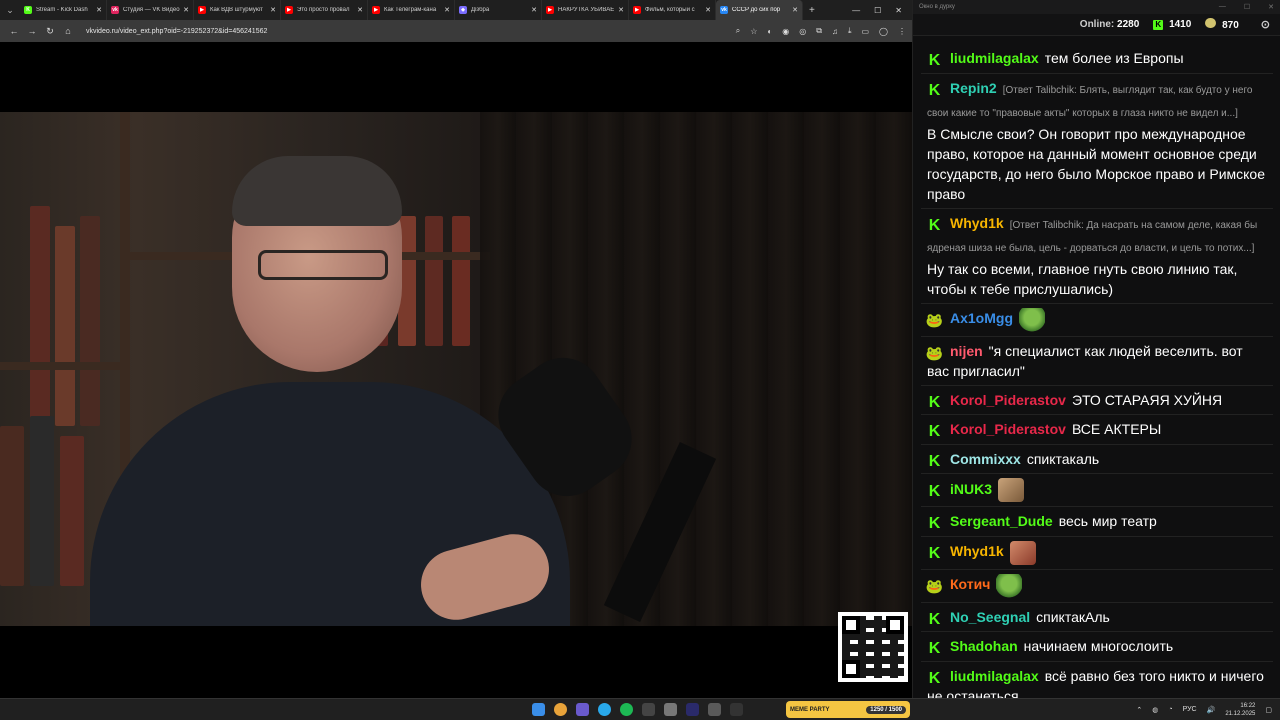 This screenshot has height=720, width=1280. Describe the element at coordinates (865, 31) in the screenshot. I see `sidebar-icon: ▭` at that location.